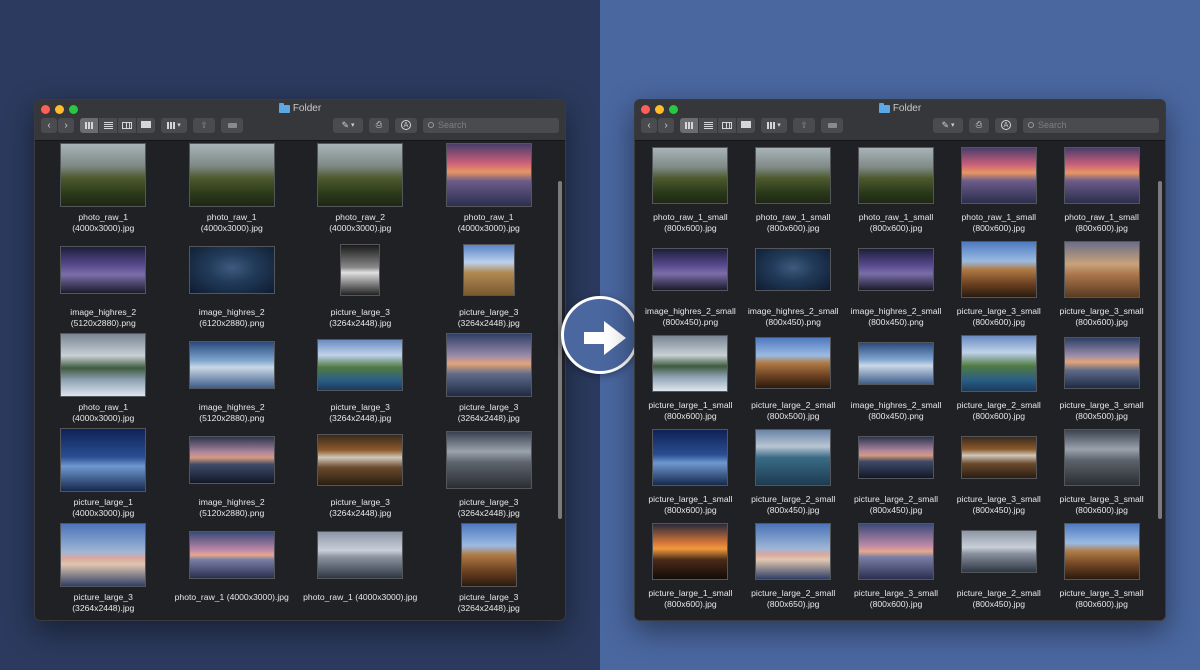 This screenshot has width=1200, height=670. What do you see at coordinates (793, 564) in the screenshot?
I see `file-item: picture_large_2_small (800x650).jpg` at bounding box center [793, 564].